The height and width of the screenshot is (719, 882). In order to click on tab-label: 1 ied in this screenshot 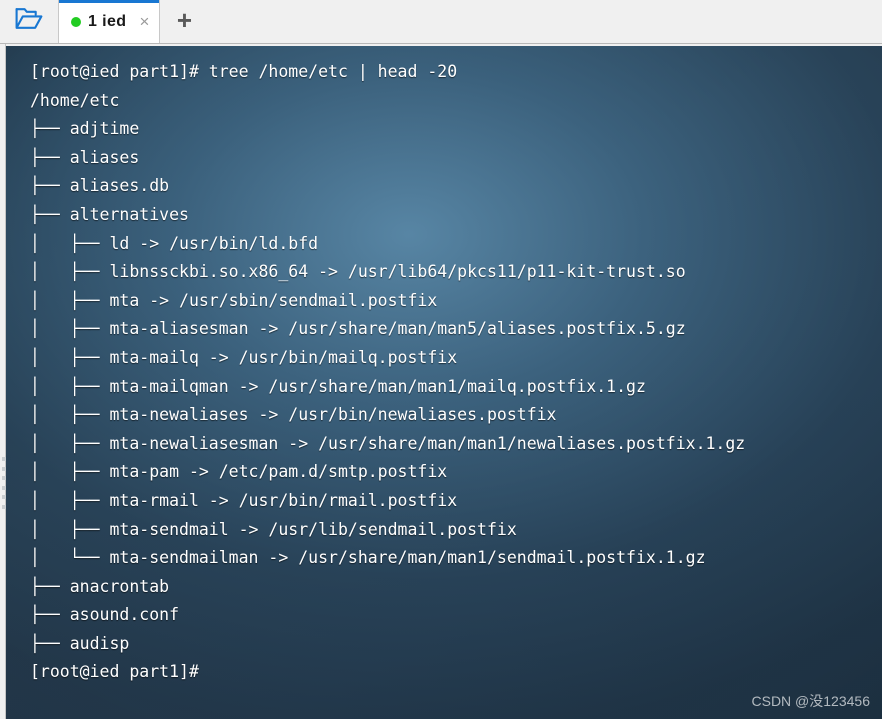, I will do `click(107, 21)`.